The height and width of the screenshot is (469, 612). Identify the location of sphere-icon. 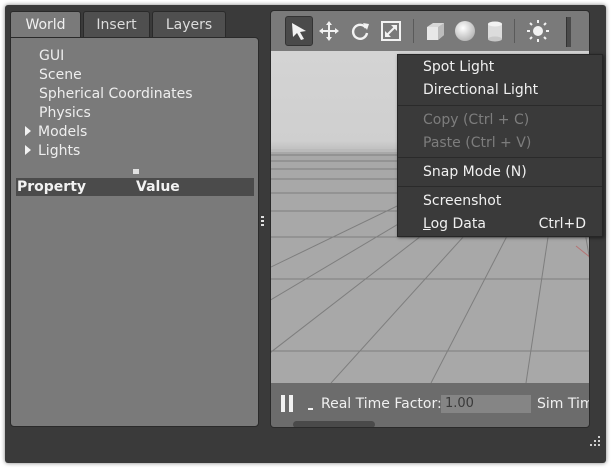
(465, 31).